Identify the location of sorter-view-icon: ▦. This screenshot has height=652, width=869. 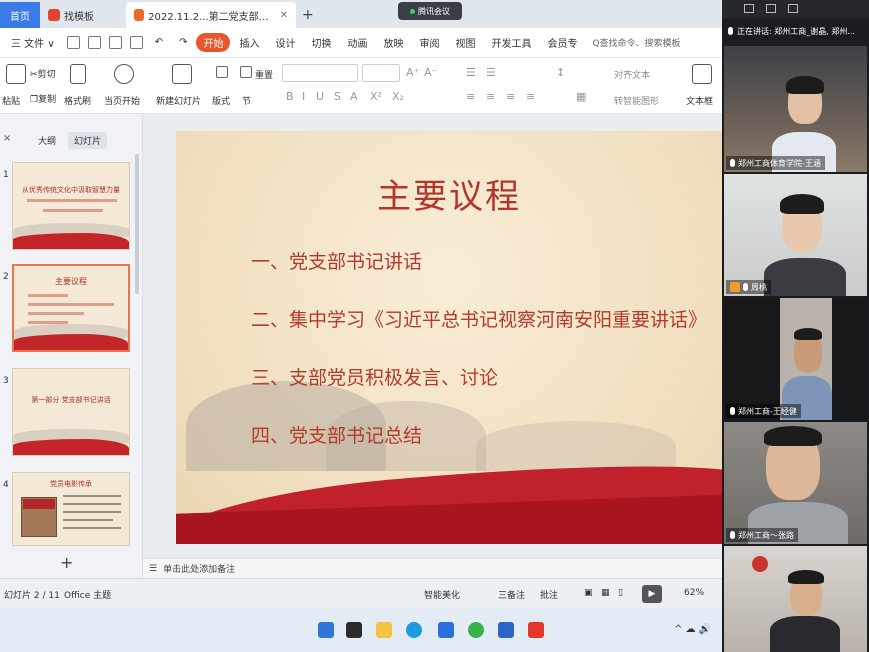
(605, 593).